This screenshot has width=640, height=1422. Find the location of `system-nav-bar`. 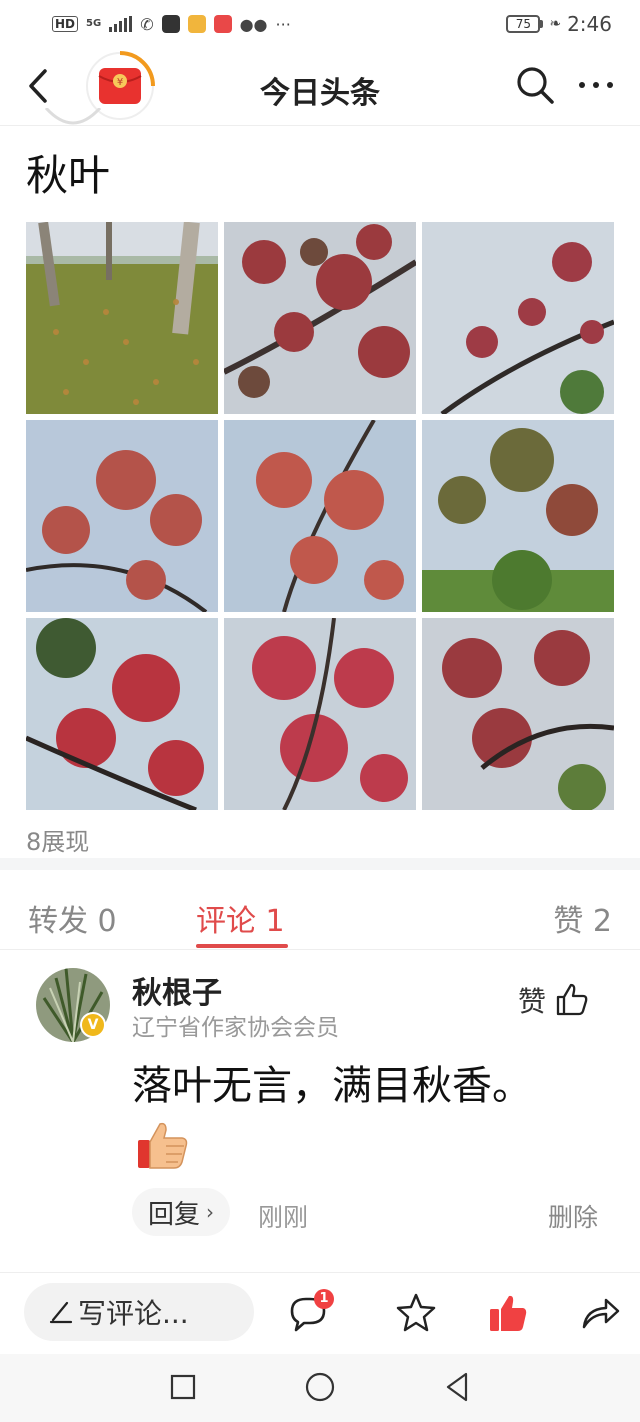

system-nav-bar is located at coordinates (320, 1388).